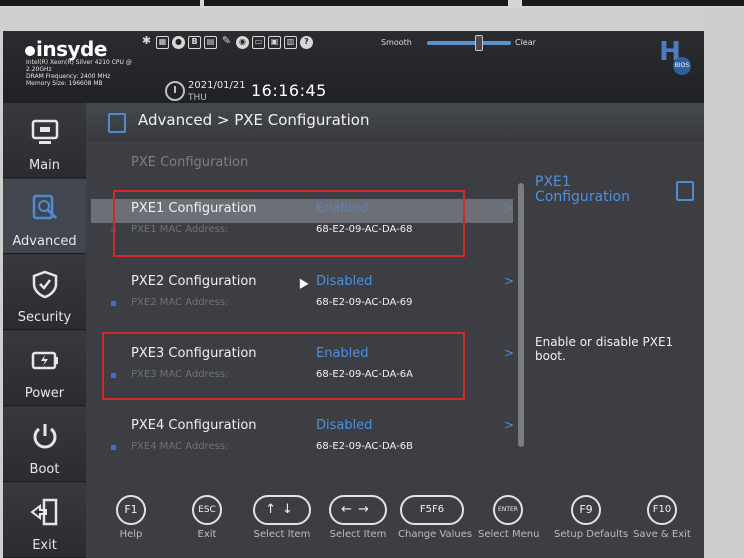 The height and width of the screenshot is (558, 744). I want to click on time-text: 16:16:45, so click(289, 90).